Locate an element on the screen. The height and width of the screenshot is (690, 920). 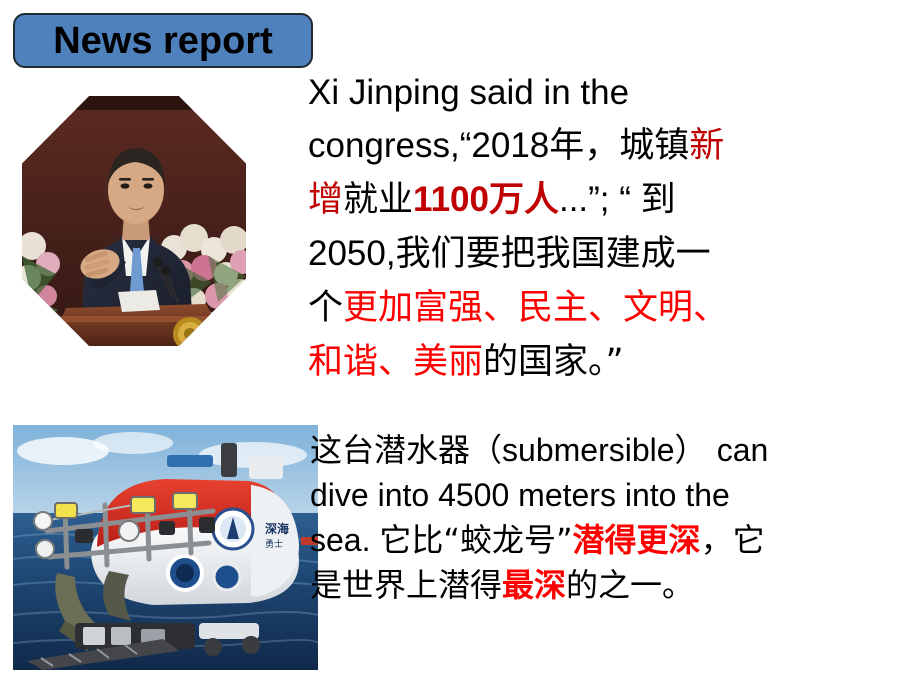
sub-run: dive into 4500 meters into the is located at coordinates (520, 495).